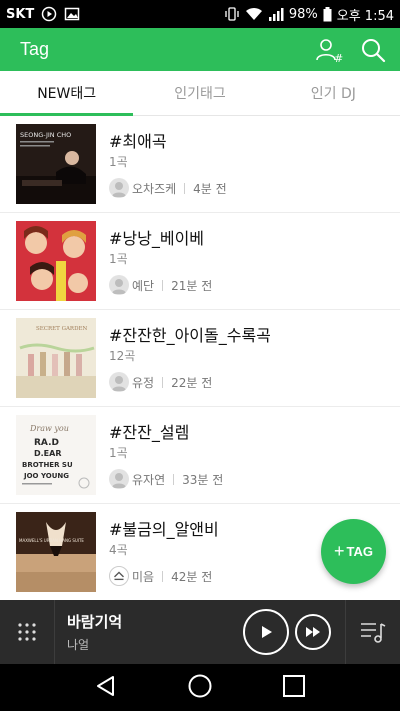  Describe the element at coordinates (303, 14) in the screenshot. I see `battery-percent: 98%` at that location.